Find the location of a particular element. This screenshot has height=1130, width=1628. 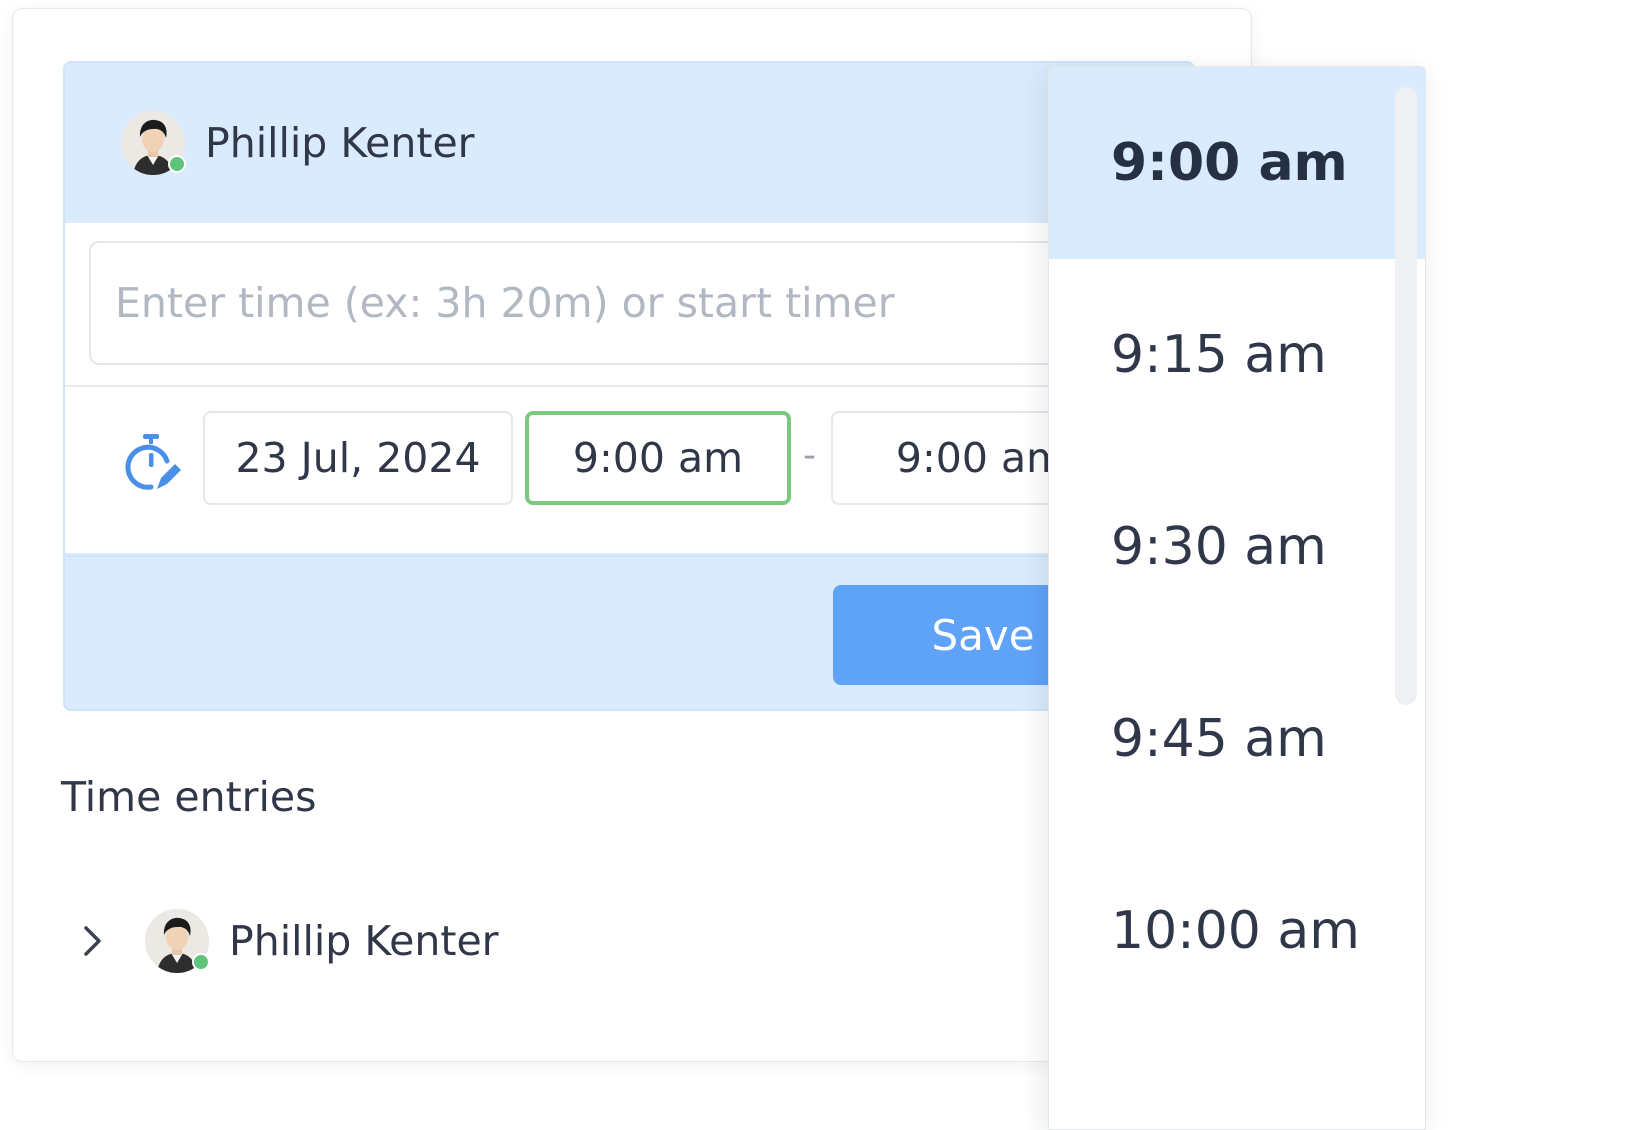

date-value: 23 Jul, 2024 is located at coordinates (358, 458).